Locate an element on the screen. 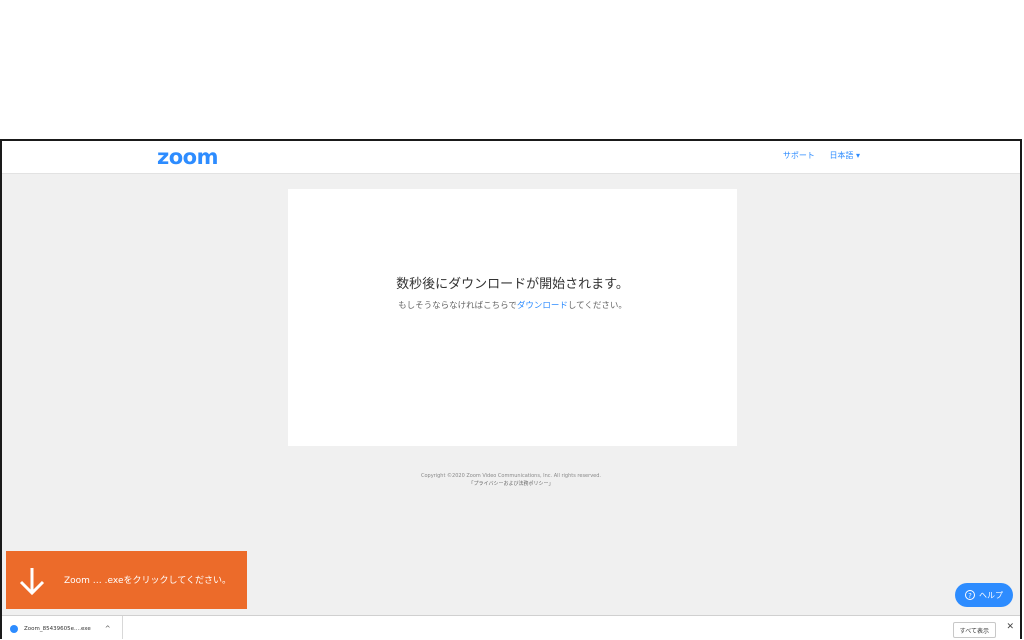 This screenshot has height=640, width=1024. help-label: ヘルプ is located at coordinates (991, 595).